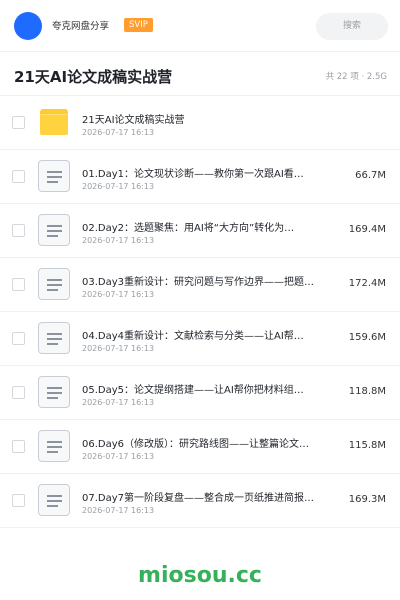 The image size is (400, 600). I want to click on item-size: 172.4M, so click(367, 283).